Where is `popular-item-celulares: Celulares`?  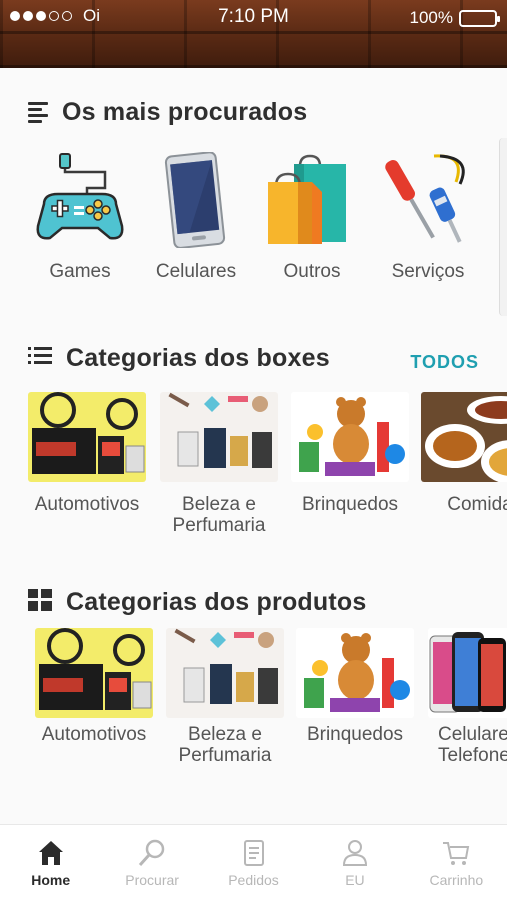
popular-item-celulares: Celulares is located at coordinates (196, 217).